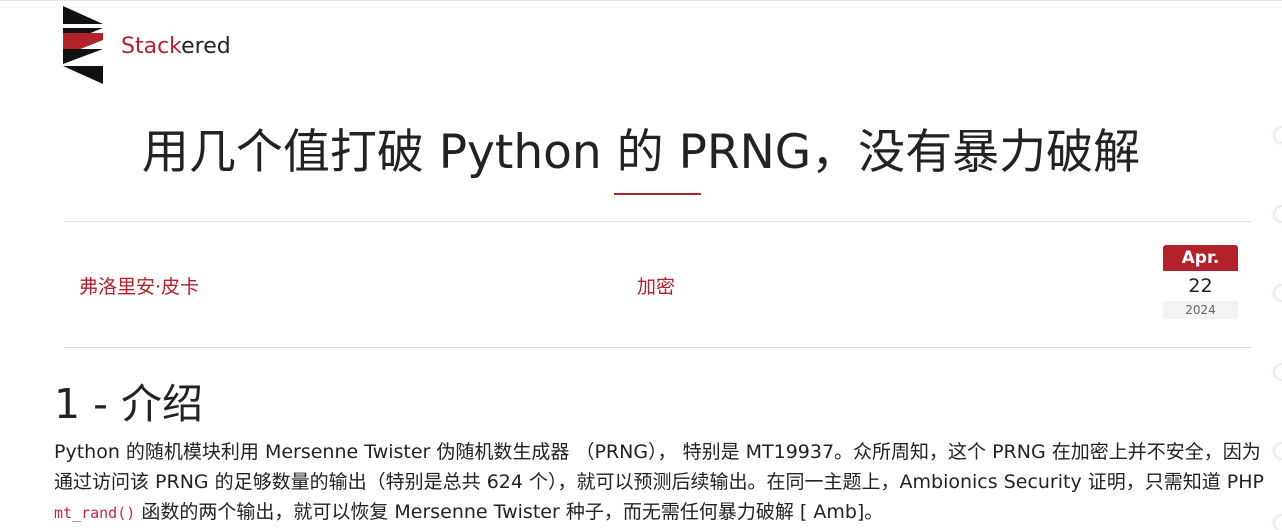 This screenshot has height=530, width=1282. What do you see at coordinates (83, 45) in the screenshot?
I see `stackered-logo-icon` at bounding box center [83, 45].